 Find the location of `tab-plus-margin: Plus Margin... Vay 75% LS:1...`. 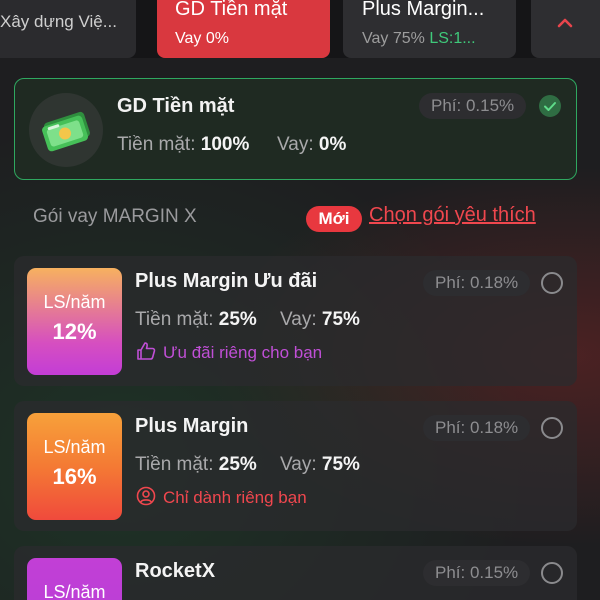

tab-plus-margin: Plus Margin... Vay 75% LS:1... is located at coordinates (429, 29).